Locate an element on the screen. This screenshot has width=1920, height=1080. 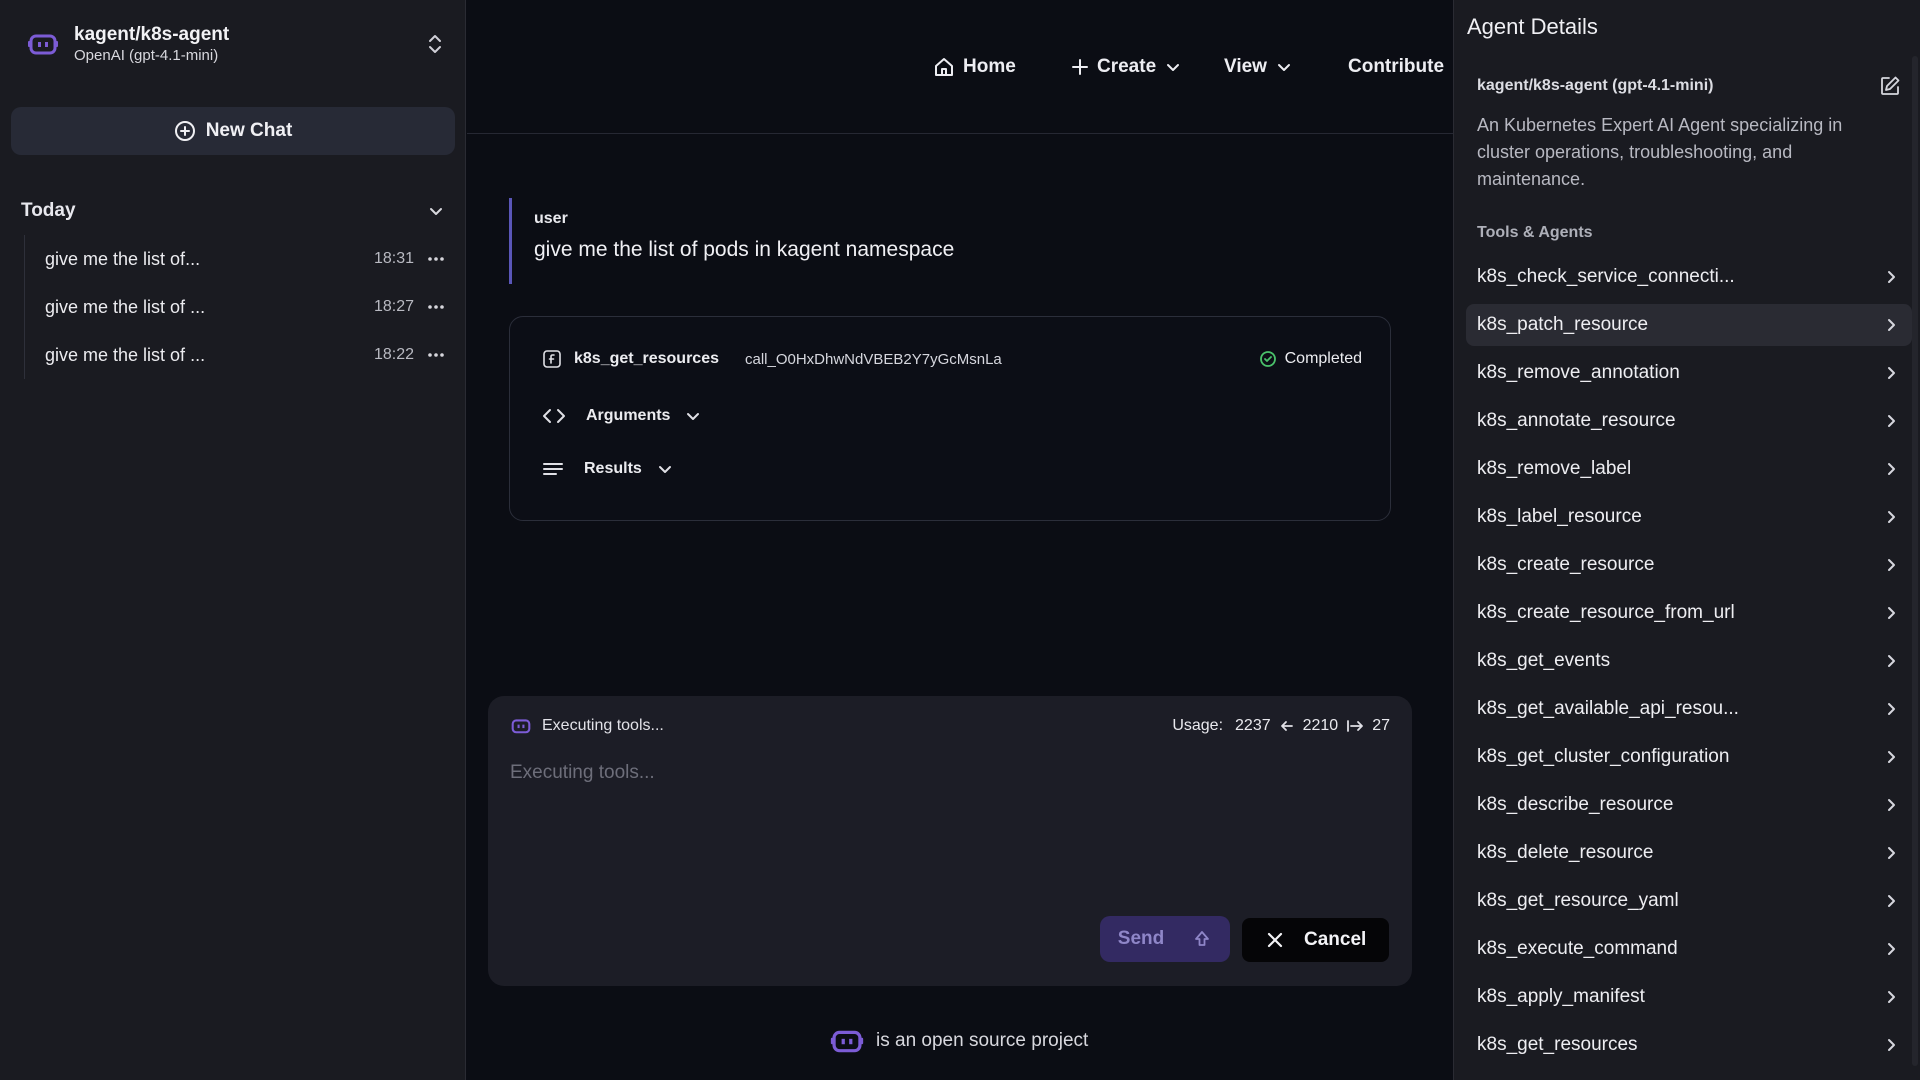
history-item-time: 18:27 is located at coordinates (393, 306).